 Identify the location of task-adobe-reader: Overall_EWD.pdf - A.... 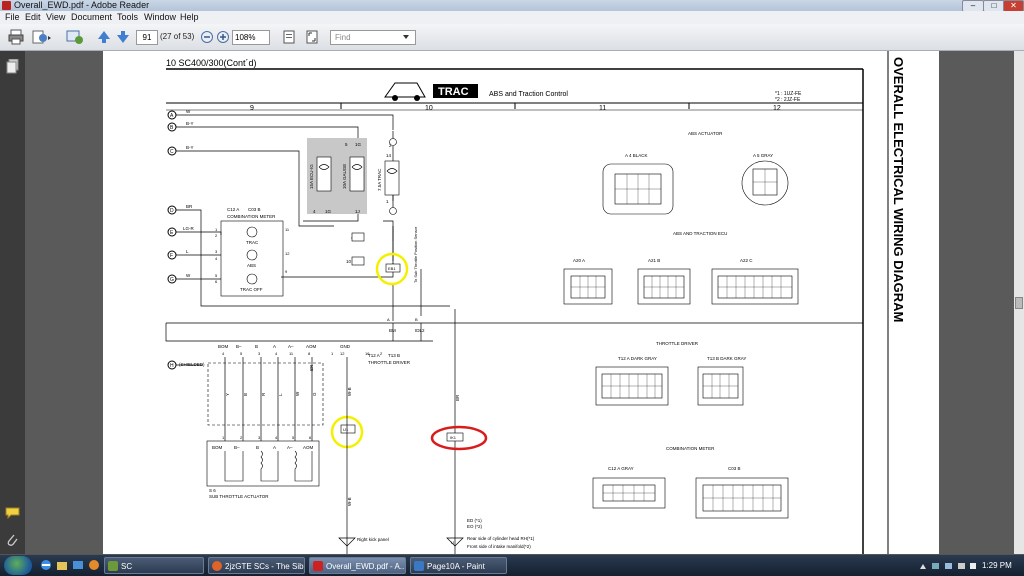
(357, 565).